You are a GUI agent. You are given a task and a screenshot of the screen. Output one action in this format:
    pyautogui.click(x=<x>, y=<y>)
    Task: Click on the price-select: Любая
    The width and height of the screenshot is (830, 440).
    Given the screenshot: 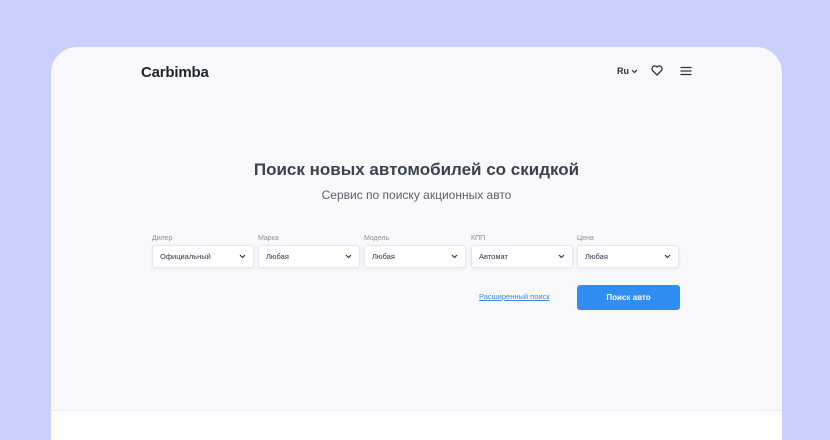 What is the action you would take?
    pyautogui.click(x=628, y=256)
    